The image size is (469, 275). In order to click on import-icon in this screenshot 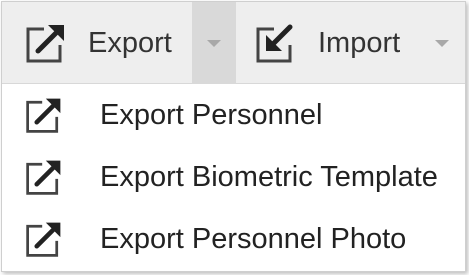, I will do `click(276, 43)`.